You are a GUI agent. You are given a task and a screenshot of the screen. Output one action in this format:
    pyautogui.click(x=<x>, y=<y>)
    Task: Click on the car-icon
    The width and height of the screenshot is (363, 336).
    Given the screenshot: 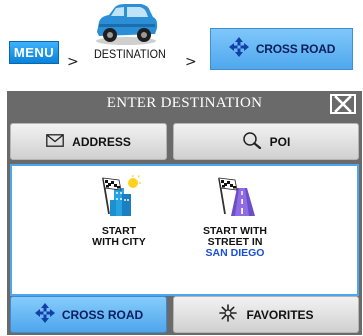 What is the action you would take?
    pyautogui.click(x=126, y=24)
    